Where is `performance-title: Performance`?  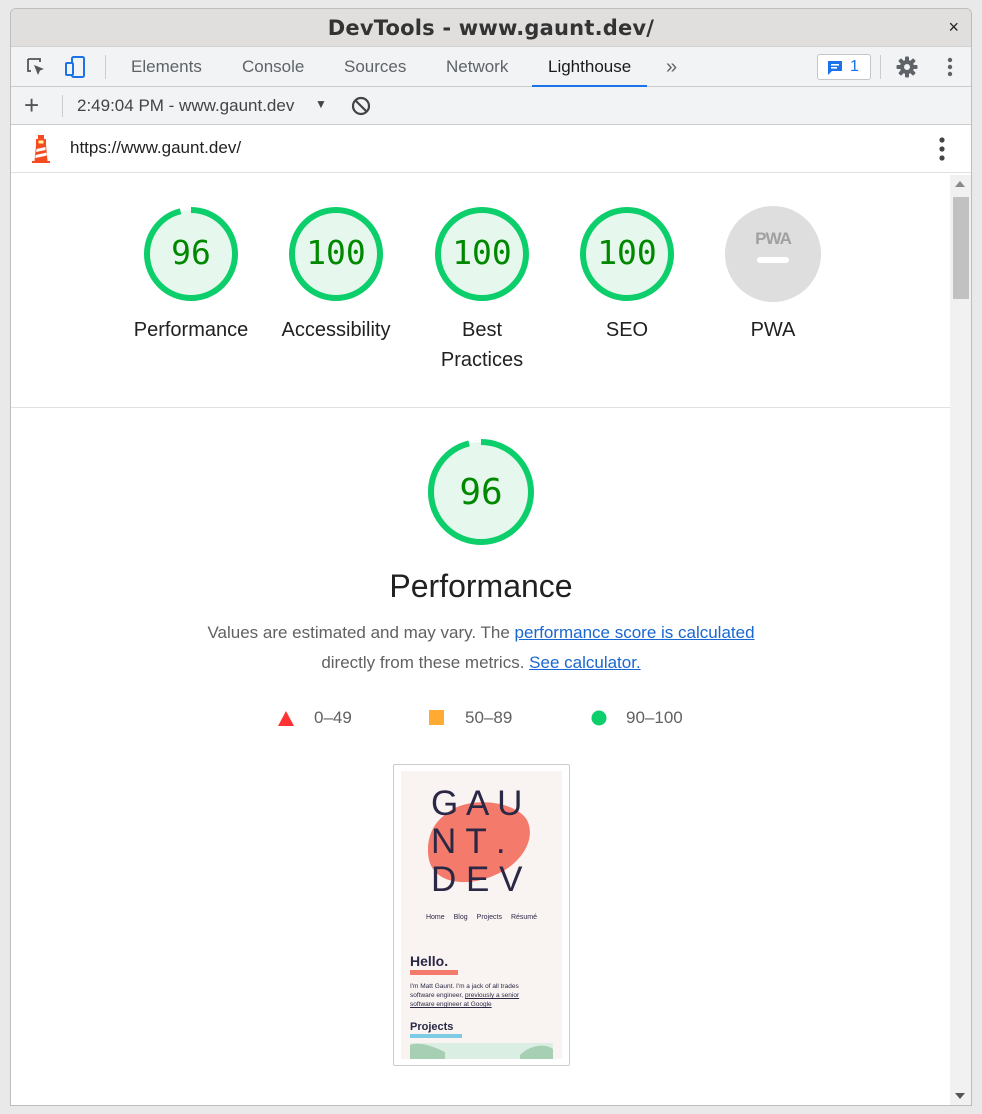 performance-title: Performance is located at coordinates (481, 586).